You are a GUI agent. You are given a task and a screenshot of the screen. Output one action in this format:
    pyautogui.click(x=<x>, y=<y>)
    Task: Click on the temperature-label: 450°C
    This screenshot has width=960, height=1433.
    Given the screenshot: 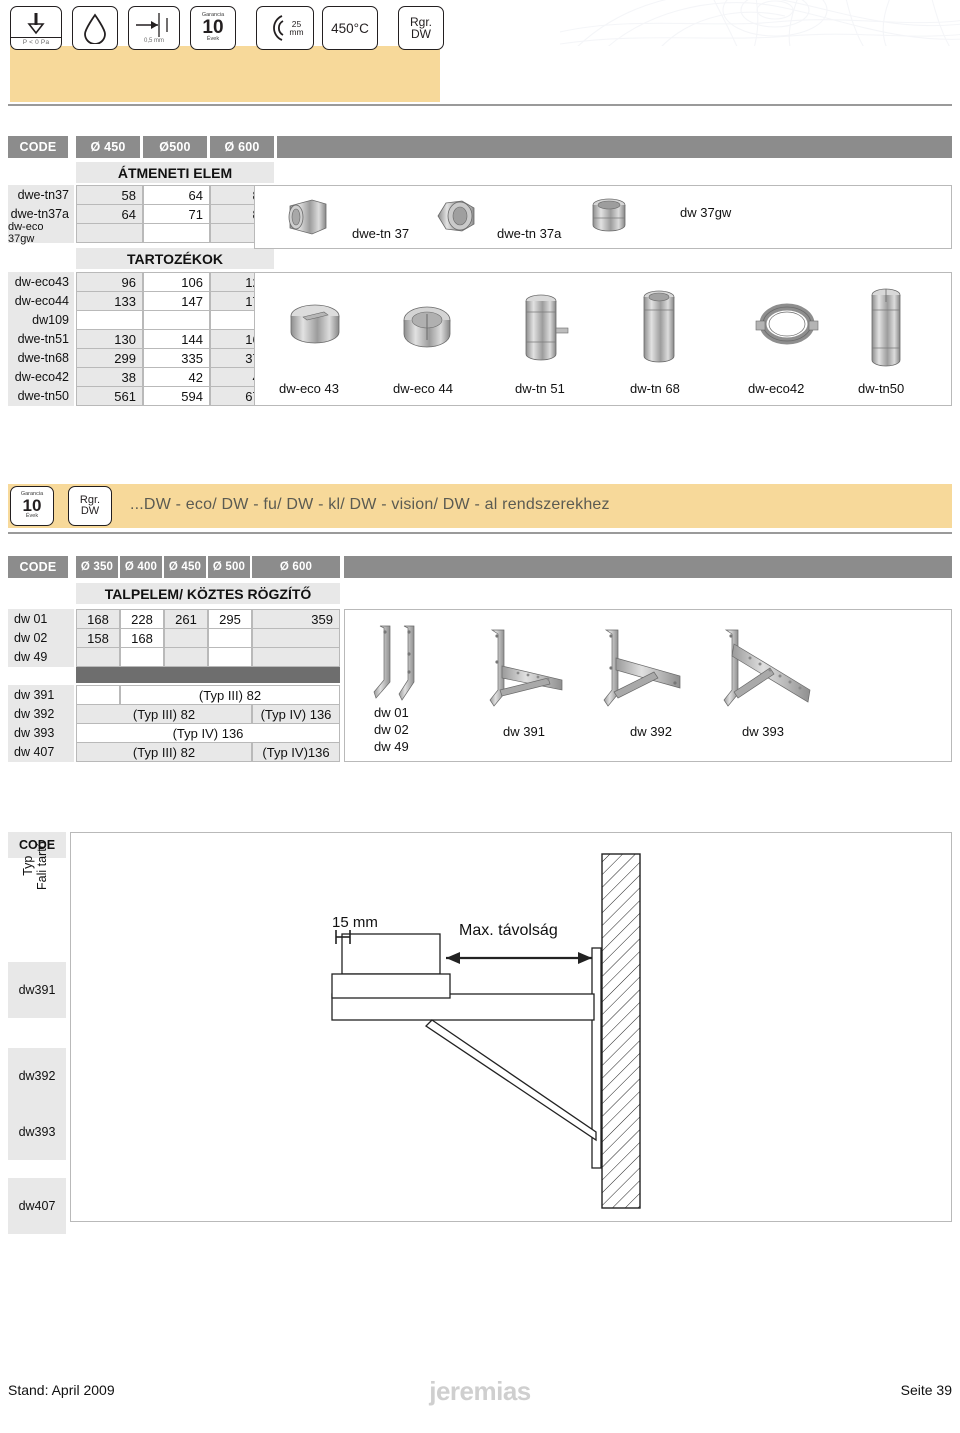 What is the action you would take?
    pyautogui.click(x=350, y=28)
    